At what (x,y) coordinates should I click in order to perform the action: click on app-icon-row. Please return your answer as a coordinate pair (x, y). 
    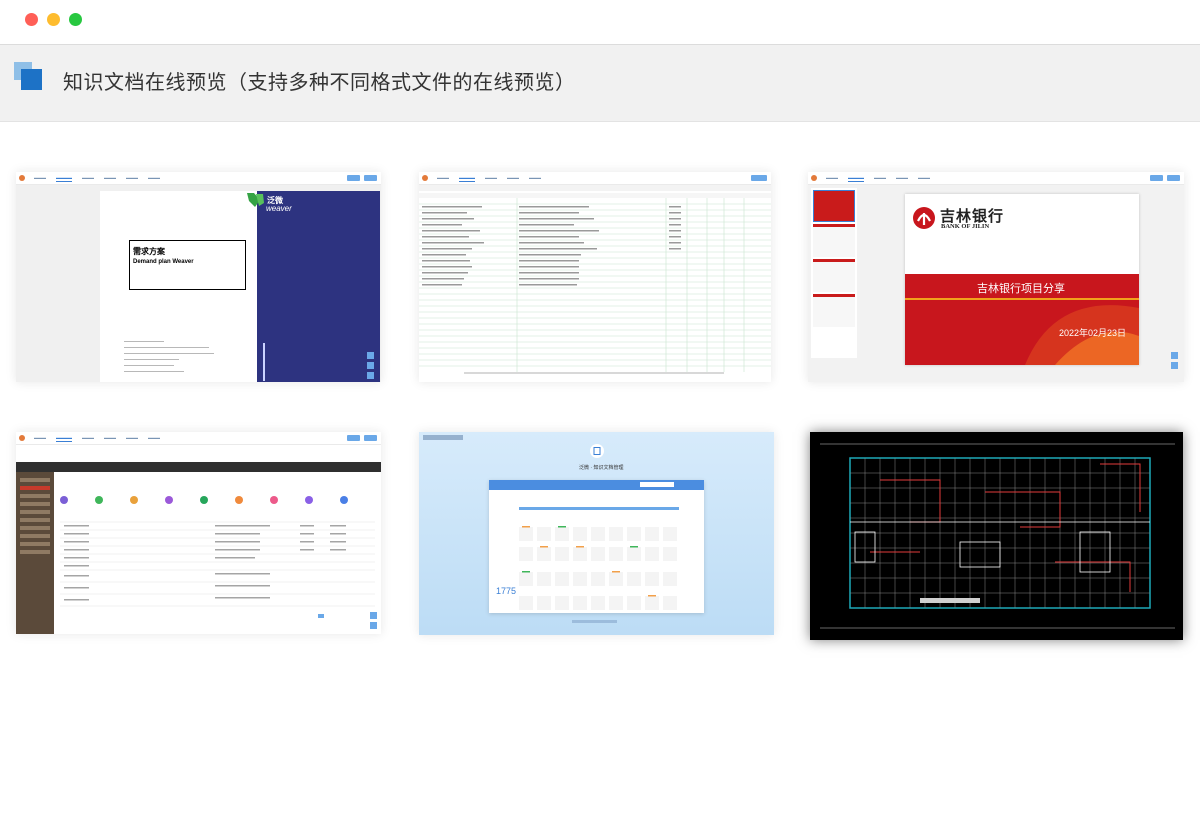
    Looking at the image, I should click on (204, 500).